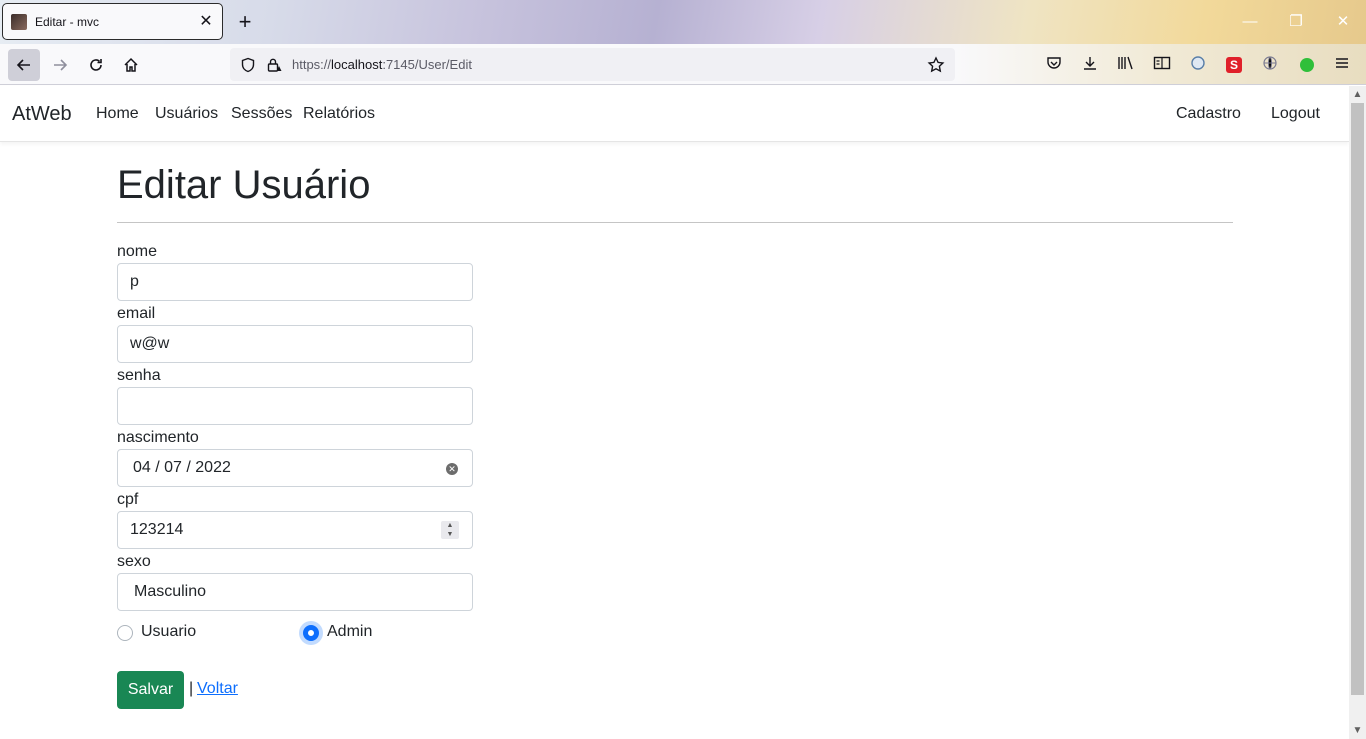 Image resolution: width=1366 pixels, height=739 pixels. What do you see at coordinates (1198, 65) in the screenshot?
I see `extension-icon` at bounding box center [1198, 65].